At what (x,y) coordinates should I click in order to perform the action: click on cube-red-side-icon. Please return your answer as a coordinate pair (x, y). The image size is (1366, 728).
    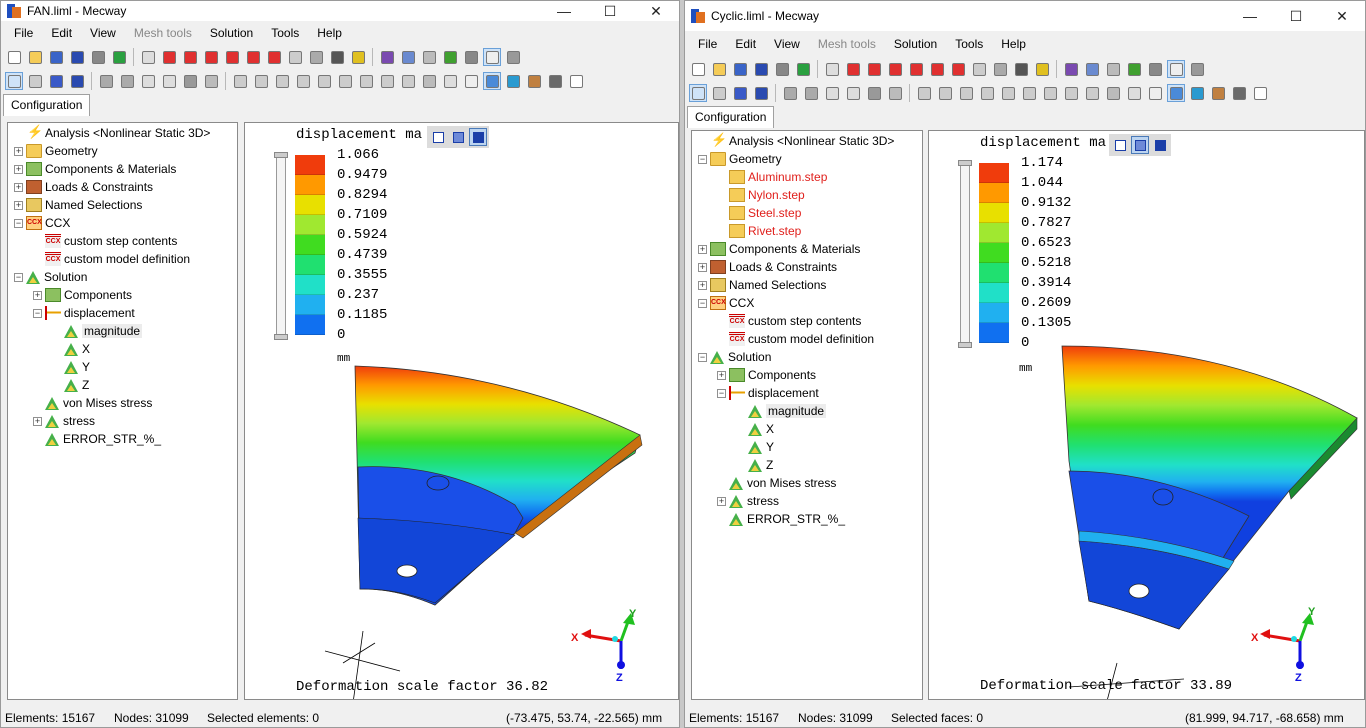
    Looking at the image, I should click on (211, 57).